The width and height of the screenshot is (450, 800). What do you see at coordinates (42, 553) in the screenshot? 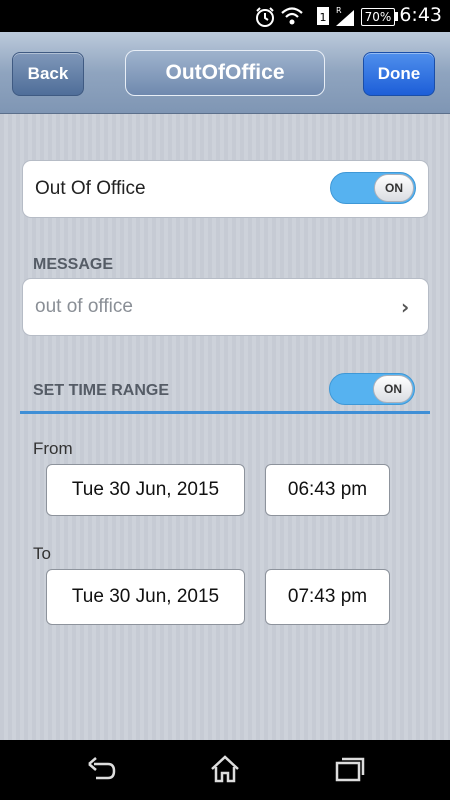
I see `to-label: To` at bounding box center [42, 553].